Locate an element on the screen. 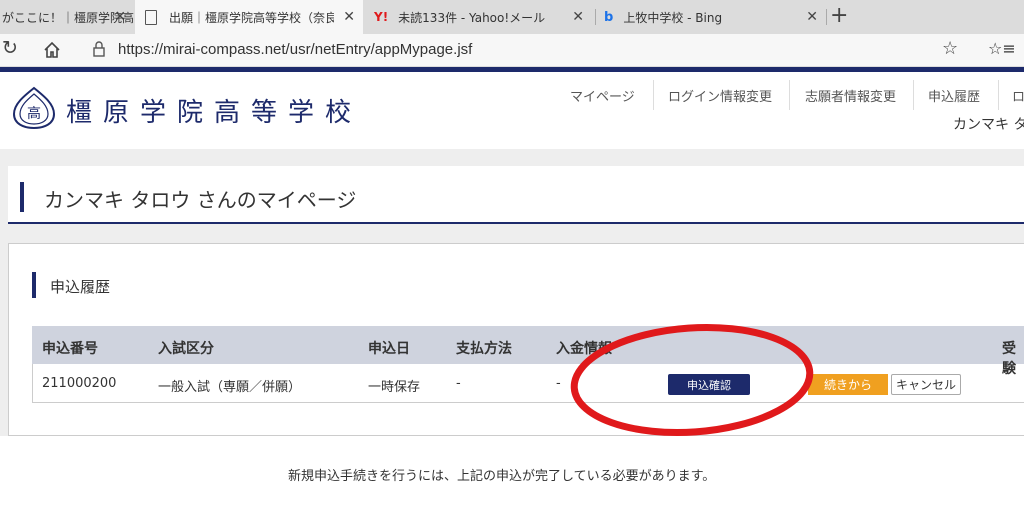 This screenshot has width=1024, height=519. favorites-list-icon: ☆≡ is located at coordinates (1002, 48).